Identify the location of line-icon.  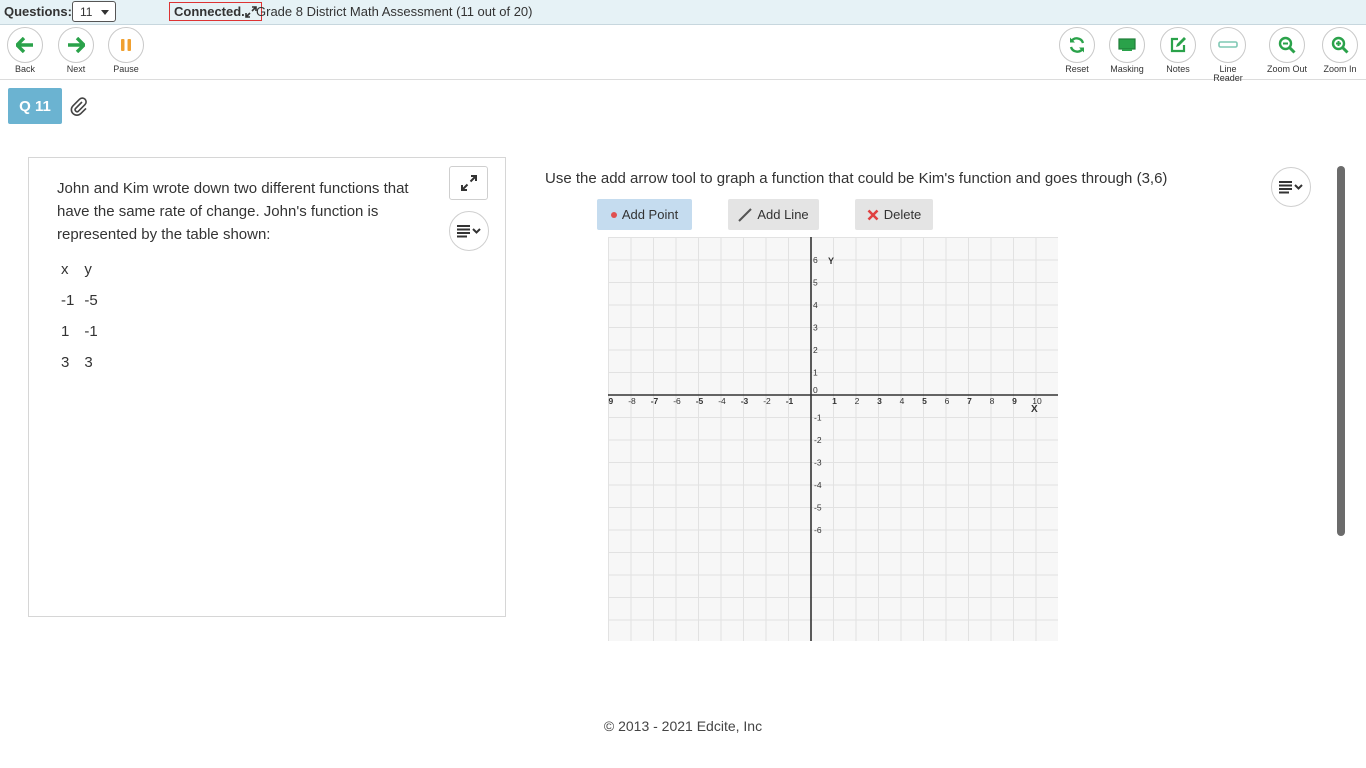
(745, 214).